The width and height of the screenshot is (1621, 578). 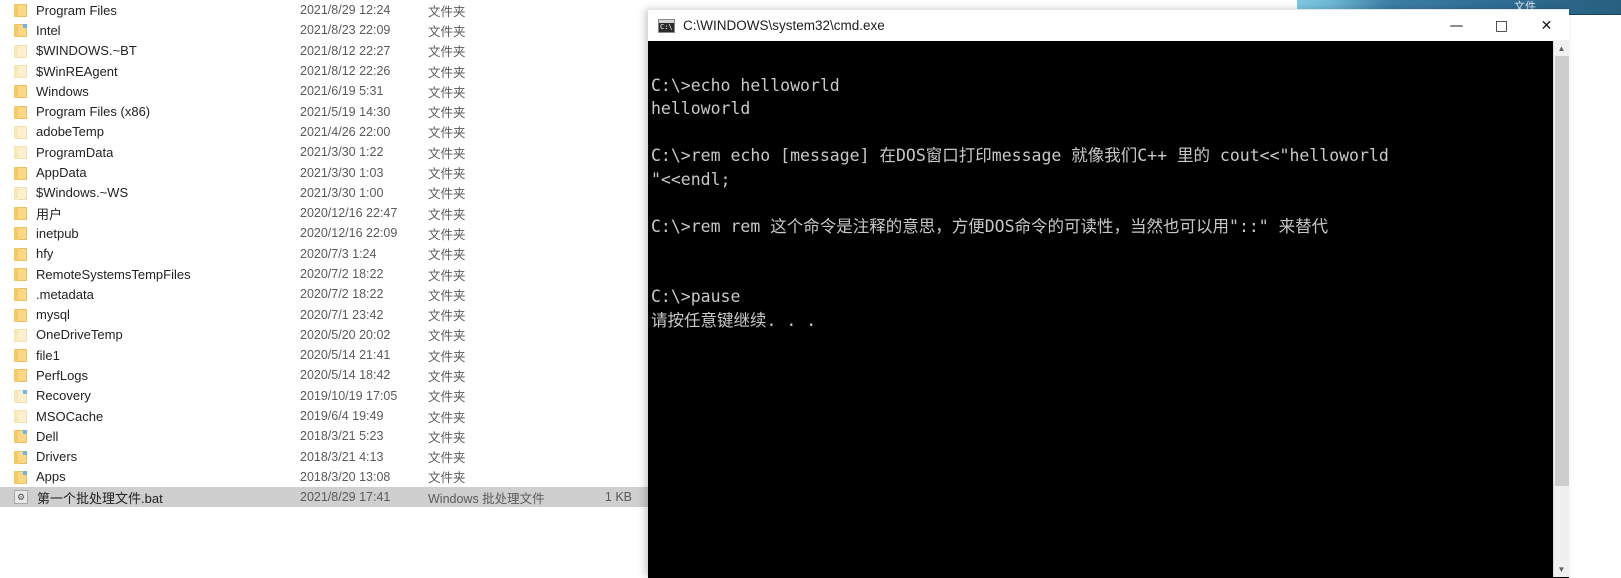 I want to click on file-name-label: file1, so click(x=48, y=355).